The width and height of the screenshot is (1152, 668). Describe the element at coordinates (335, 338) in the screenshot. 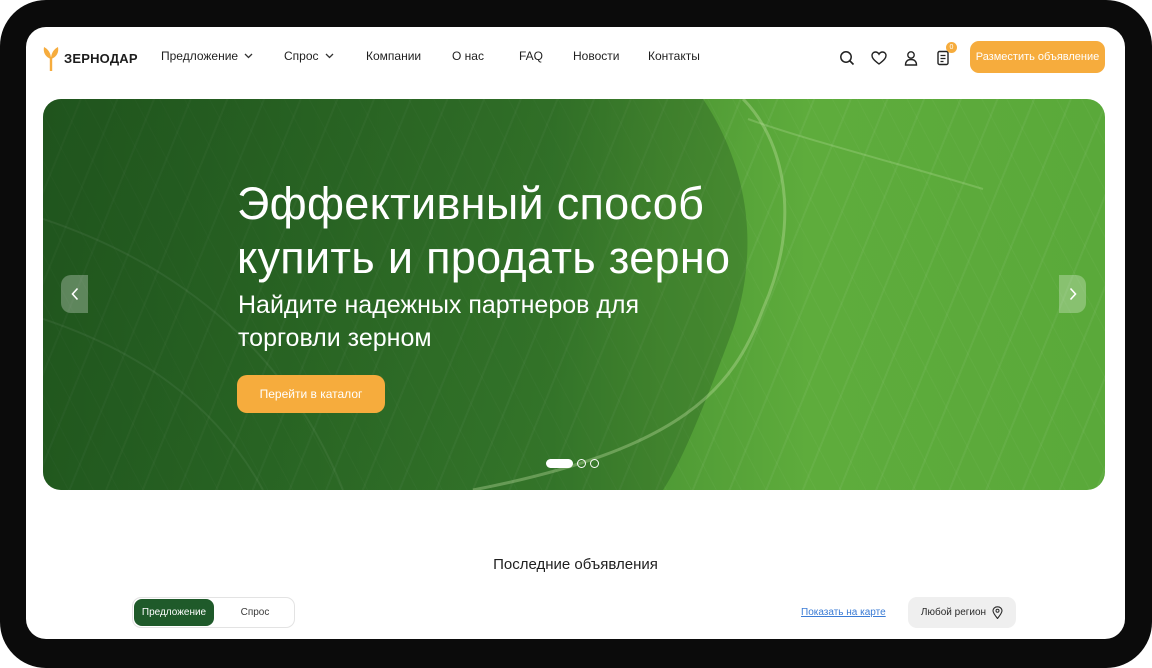

I see `hero-subtitle-line: торговли зерном` at that location.